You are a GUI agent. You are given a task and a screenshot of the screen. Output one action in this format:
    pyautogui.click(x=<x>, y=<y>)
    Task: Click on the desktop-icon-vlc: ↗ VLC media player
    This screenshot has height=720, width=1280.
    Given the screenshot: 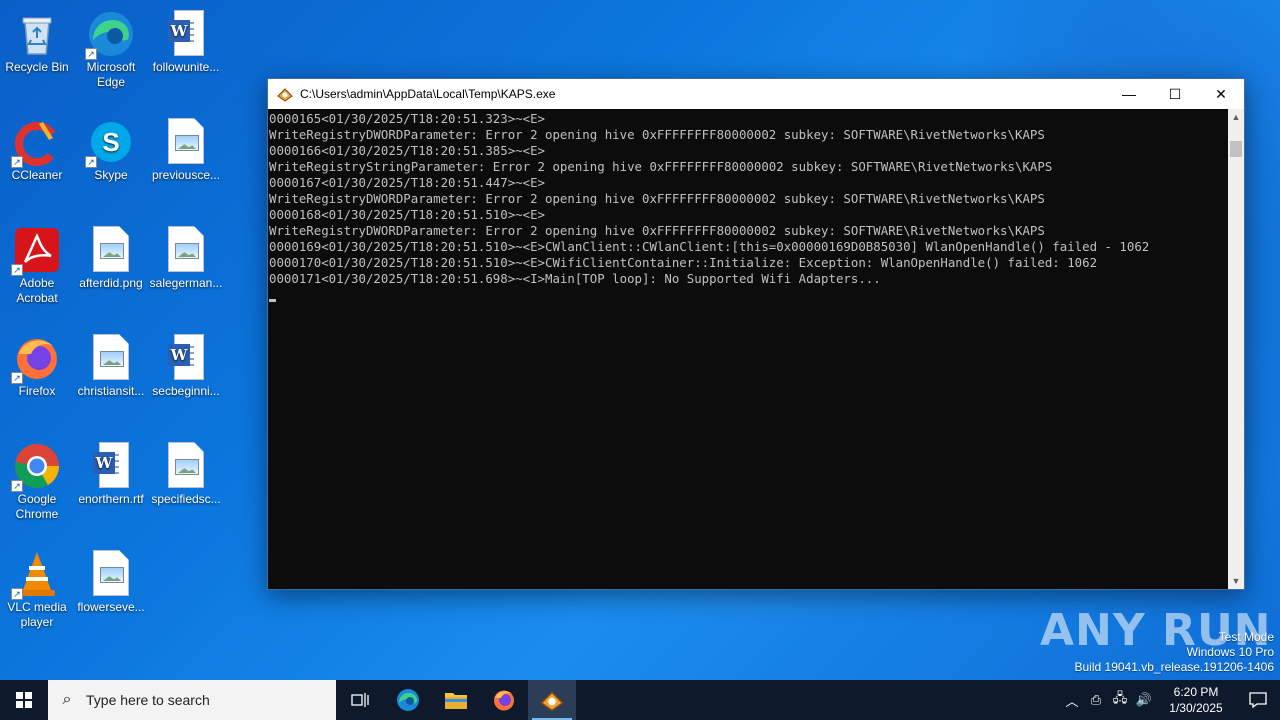 What is the action you would take?
    pyautogui.click(x=37, y=587)
    